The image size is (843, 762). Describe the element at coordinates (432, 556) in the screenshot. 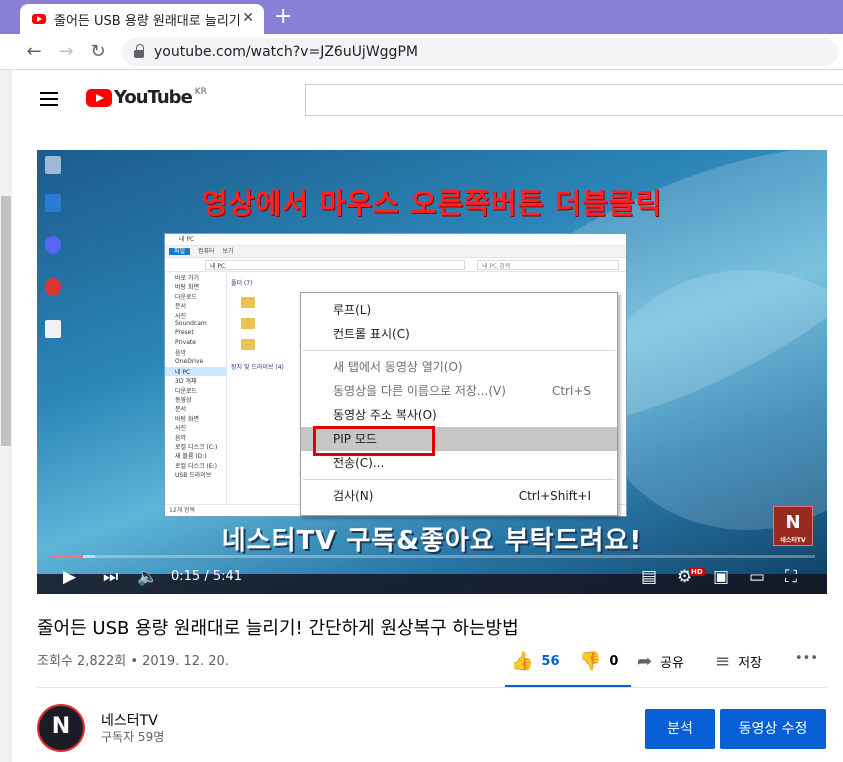

I see `progress-bar` at that location.